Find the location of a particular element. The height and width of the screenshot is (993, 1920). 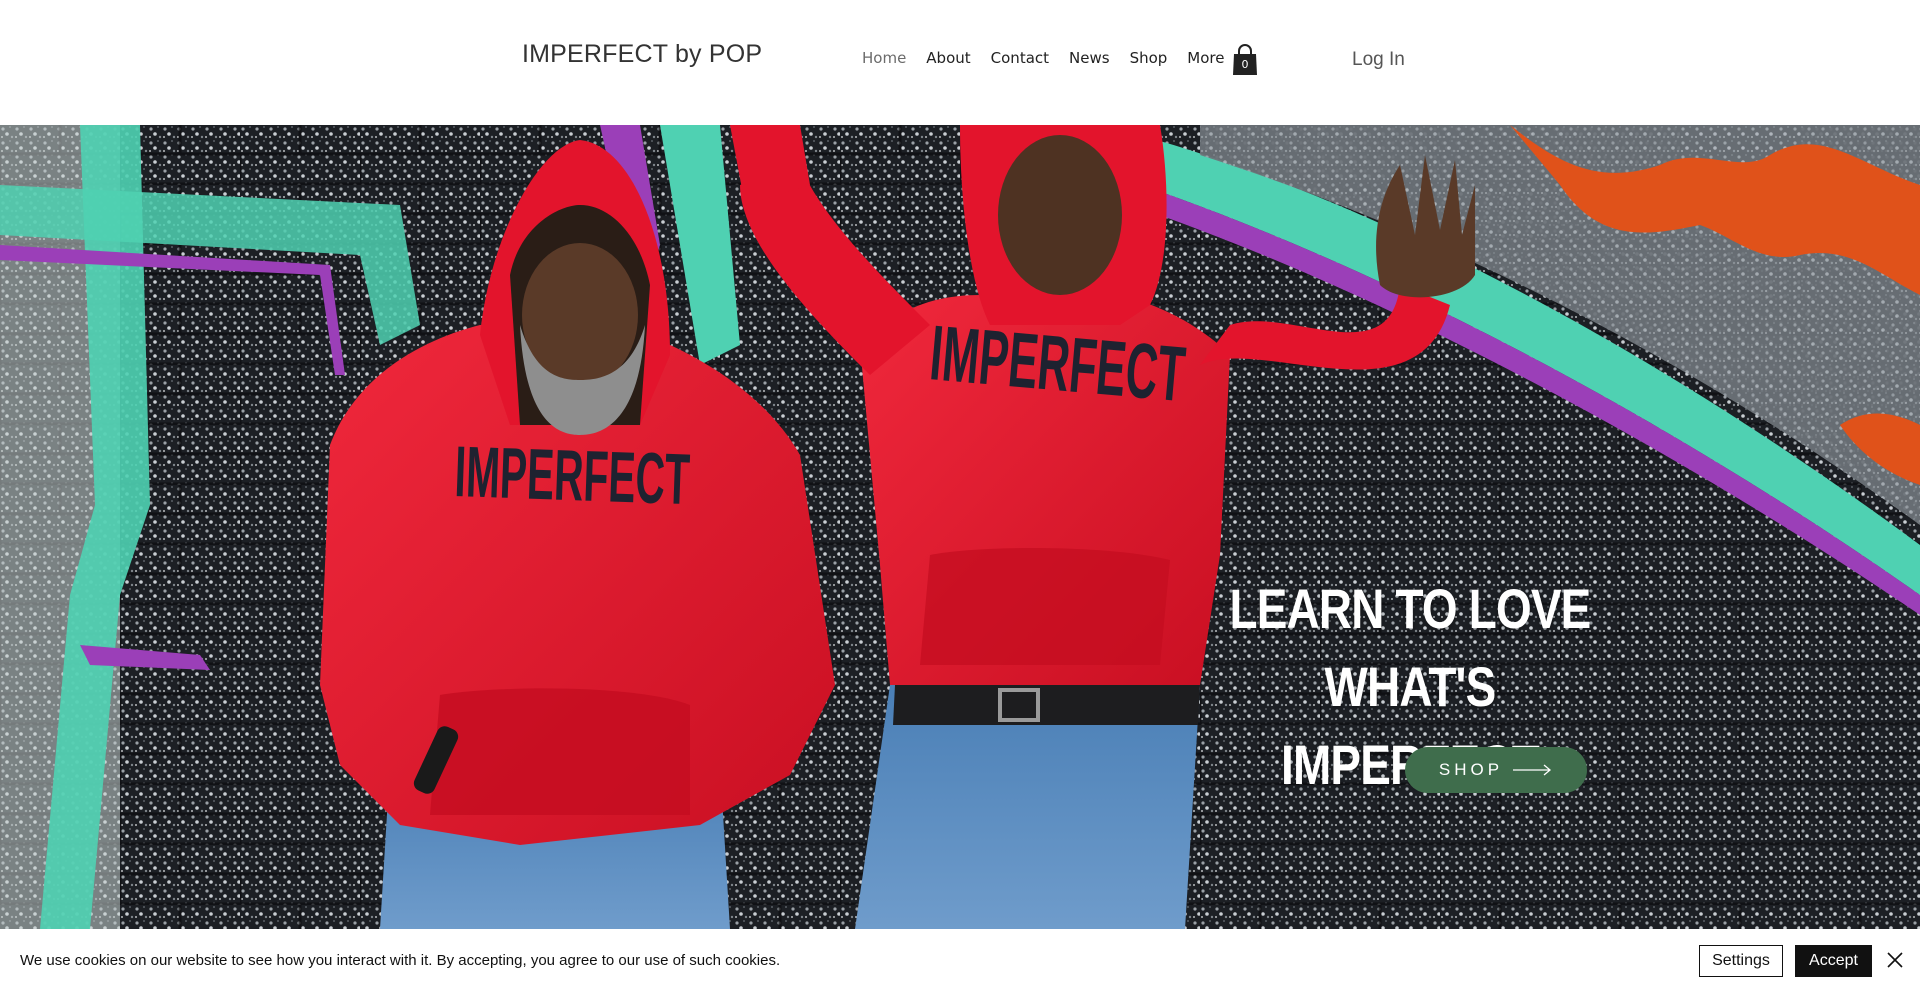

main-nav: Home About Contact News Shop More is located at coordinates (1053, 58).